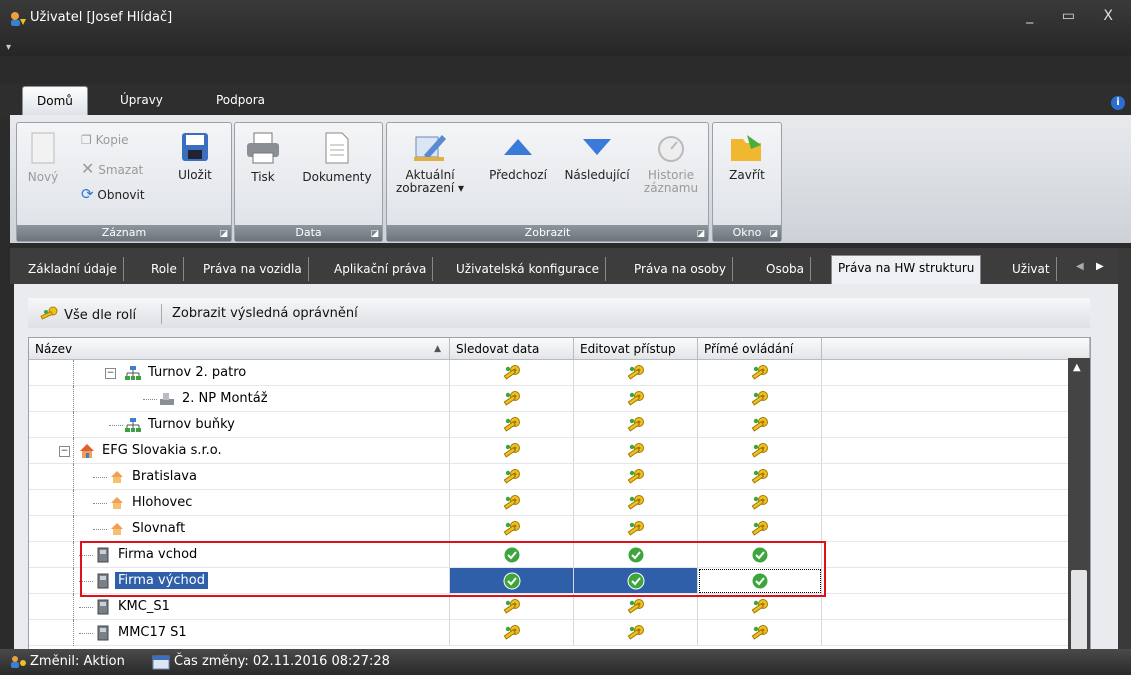 This screenshot has height=675, width=1131. Describe the element at coordinates (55, 100) in the screenshot. I see `tab-domu: Domů` at that location.